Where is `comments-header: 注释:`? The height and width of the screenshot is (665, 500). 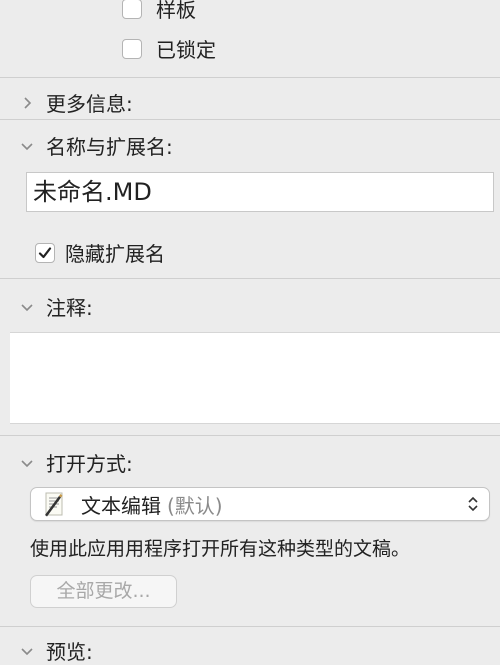
comments-header: 注释: is located at coordinates (55, 306).